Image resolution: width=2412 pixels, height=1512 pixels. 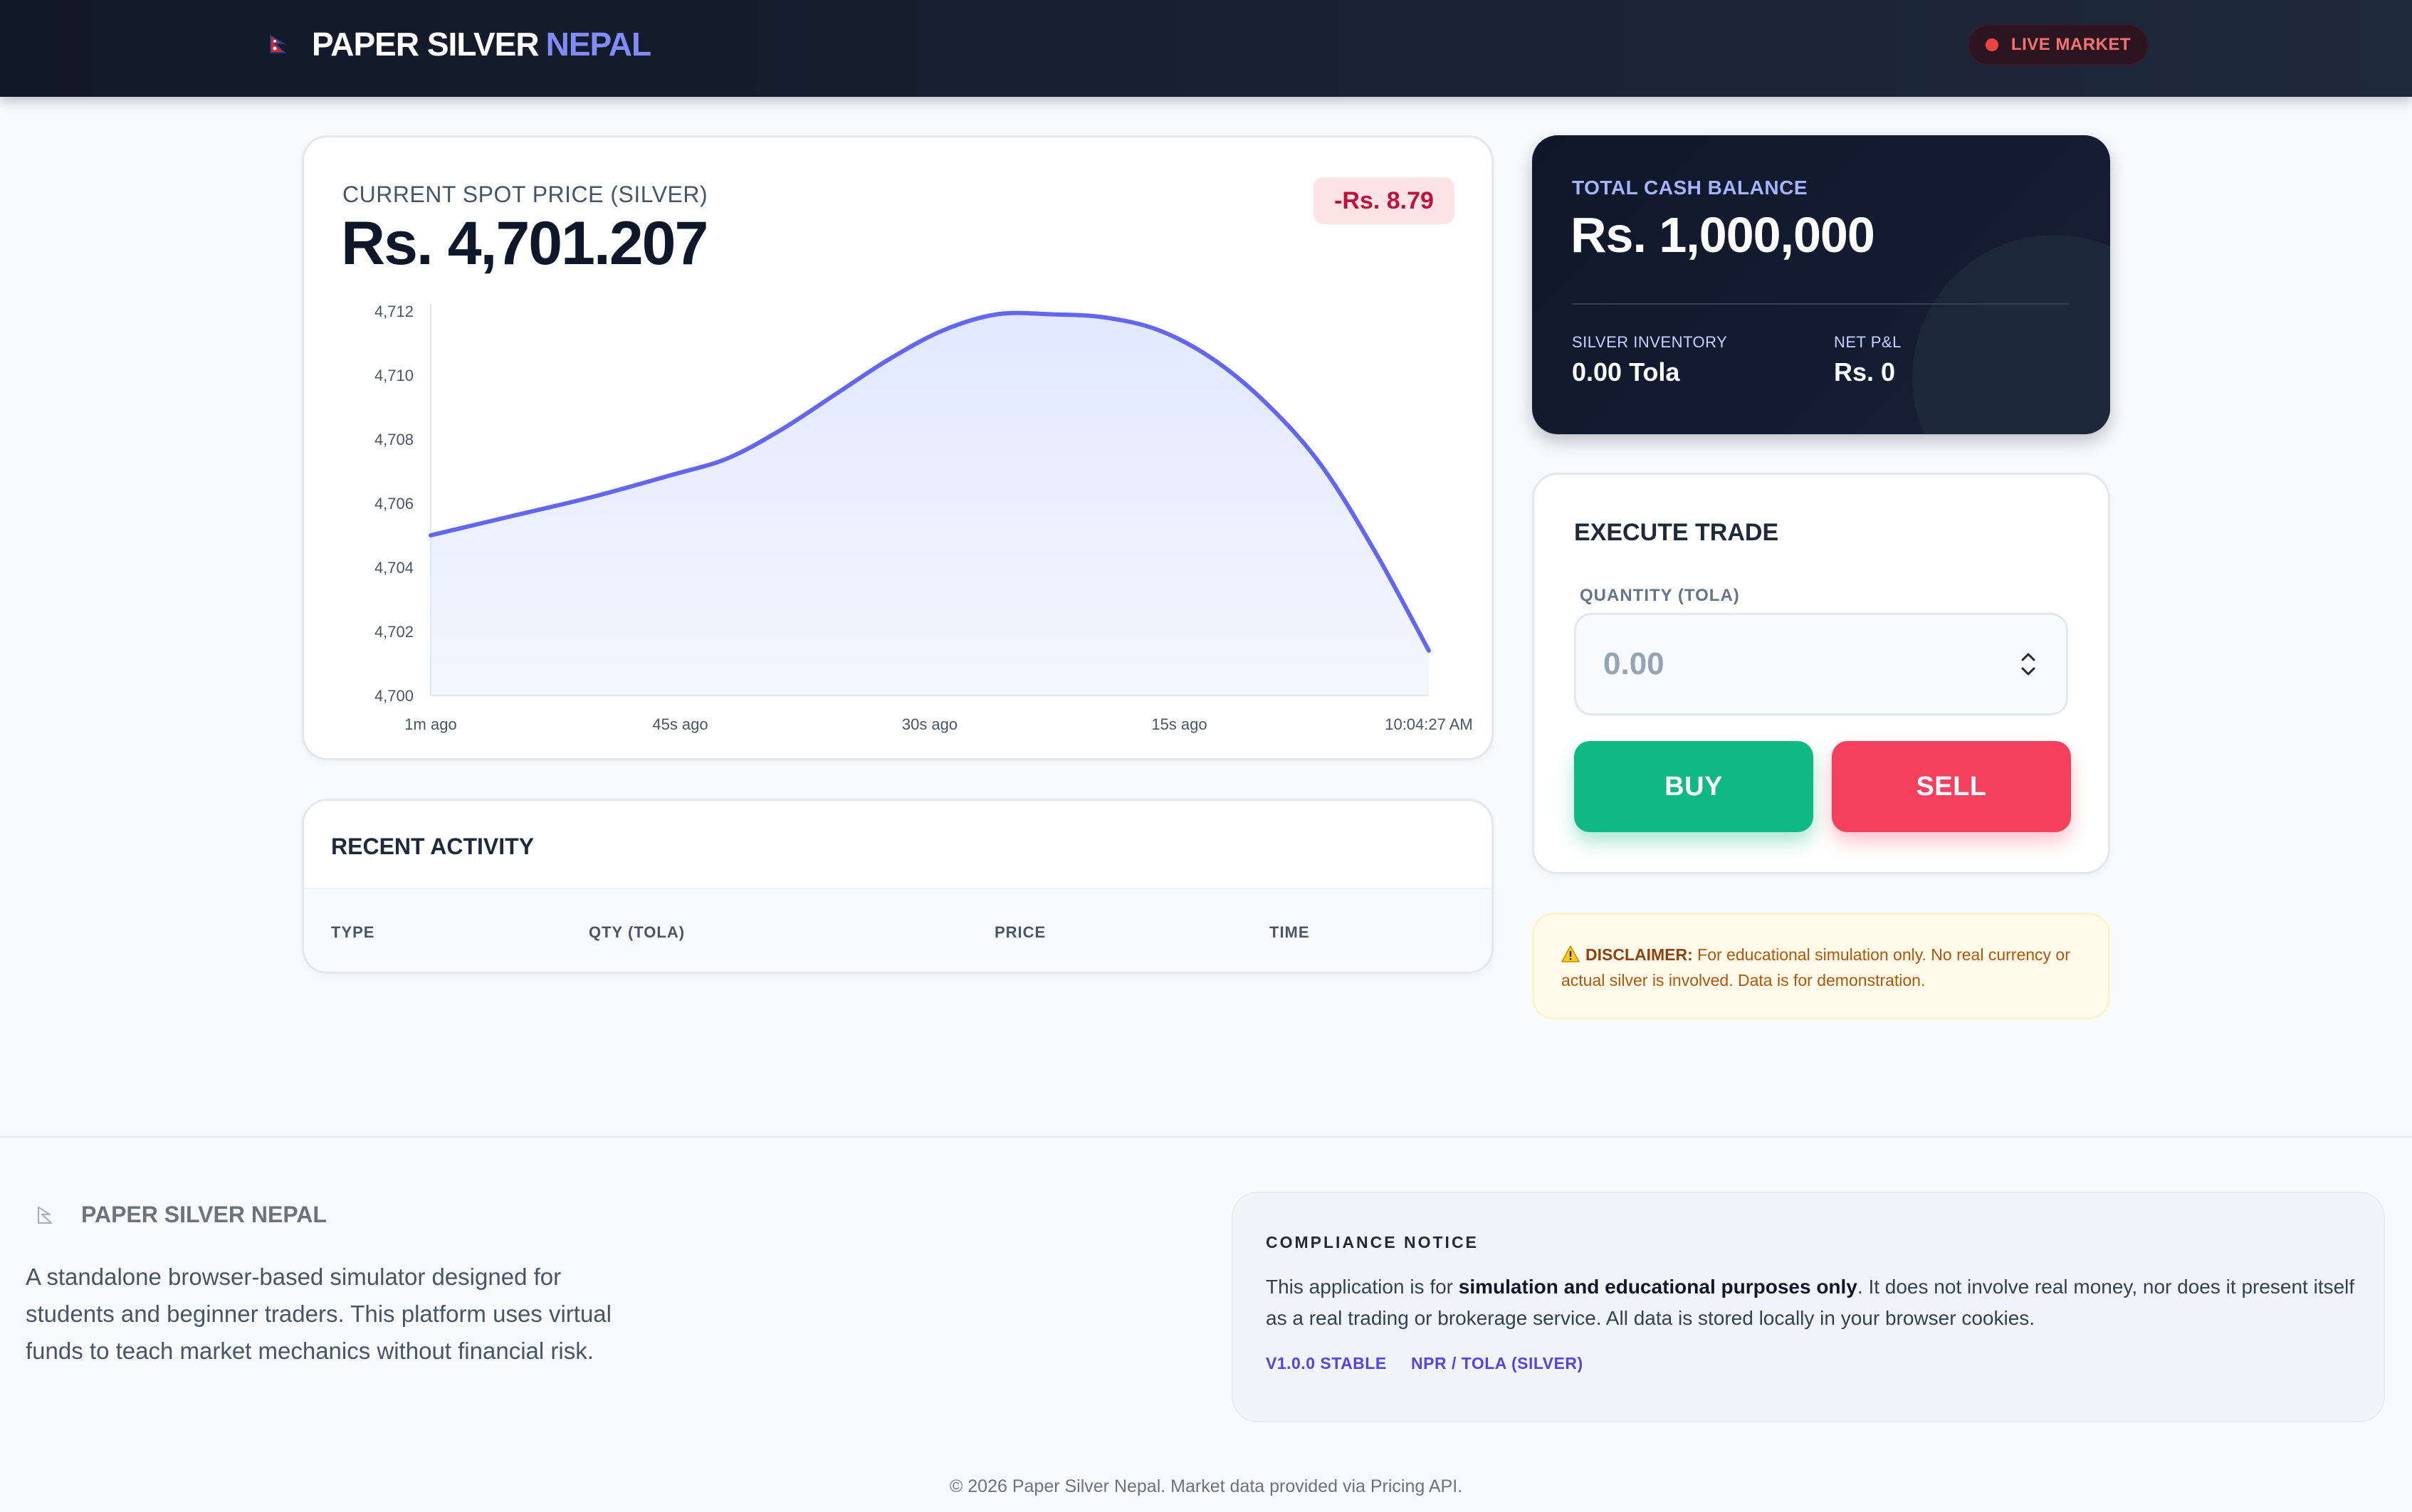 I want to click on pnl-value: Rs. 0, so click(x=1865, y=372).